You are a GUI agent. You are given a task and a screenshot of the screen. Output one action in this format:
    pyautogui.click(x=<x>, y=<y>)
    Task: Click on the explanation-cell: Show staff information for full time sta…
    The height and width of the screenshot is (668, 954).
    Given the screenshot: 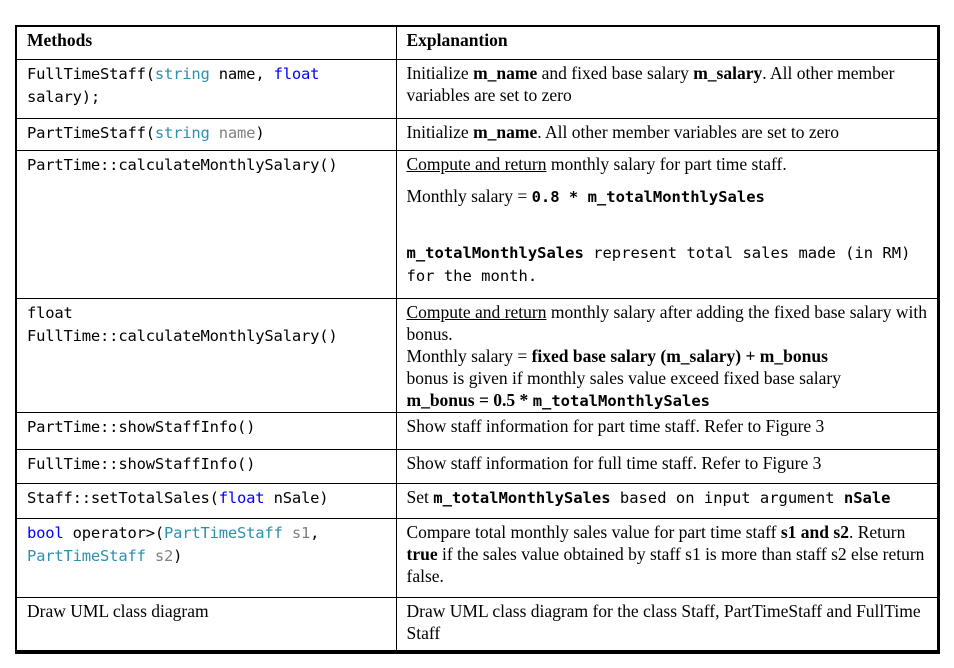 What is the action you would take?
    pyautogui.click(x=667, y=466)
    